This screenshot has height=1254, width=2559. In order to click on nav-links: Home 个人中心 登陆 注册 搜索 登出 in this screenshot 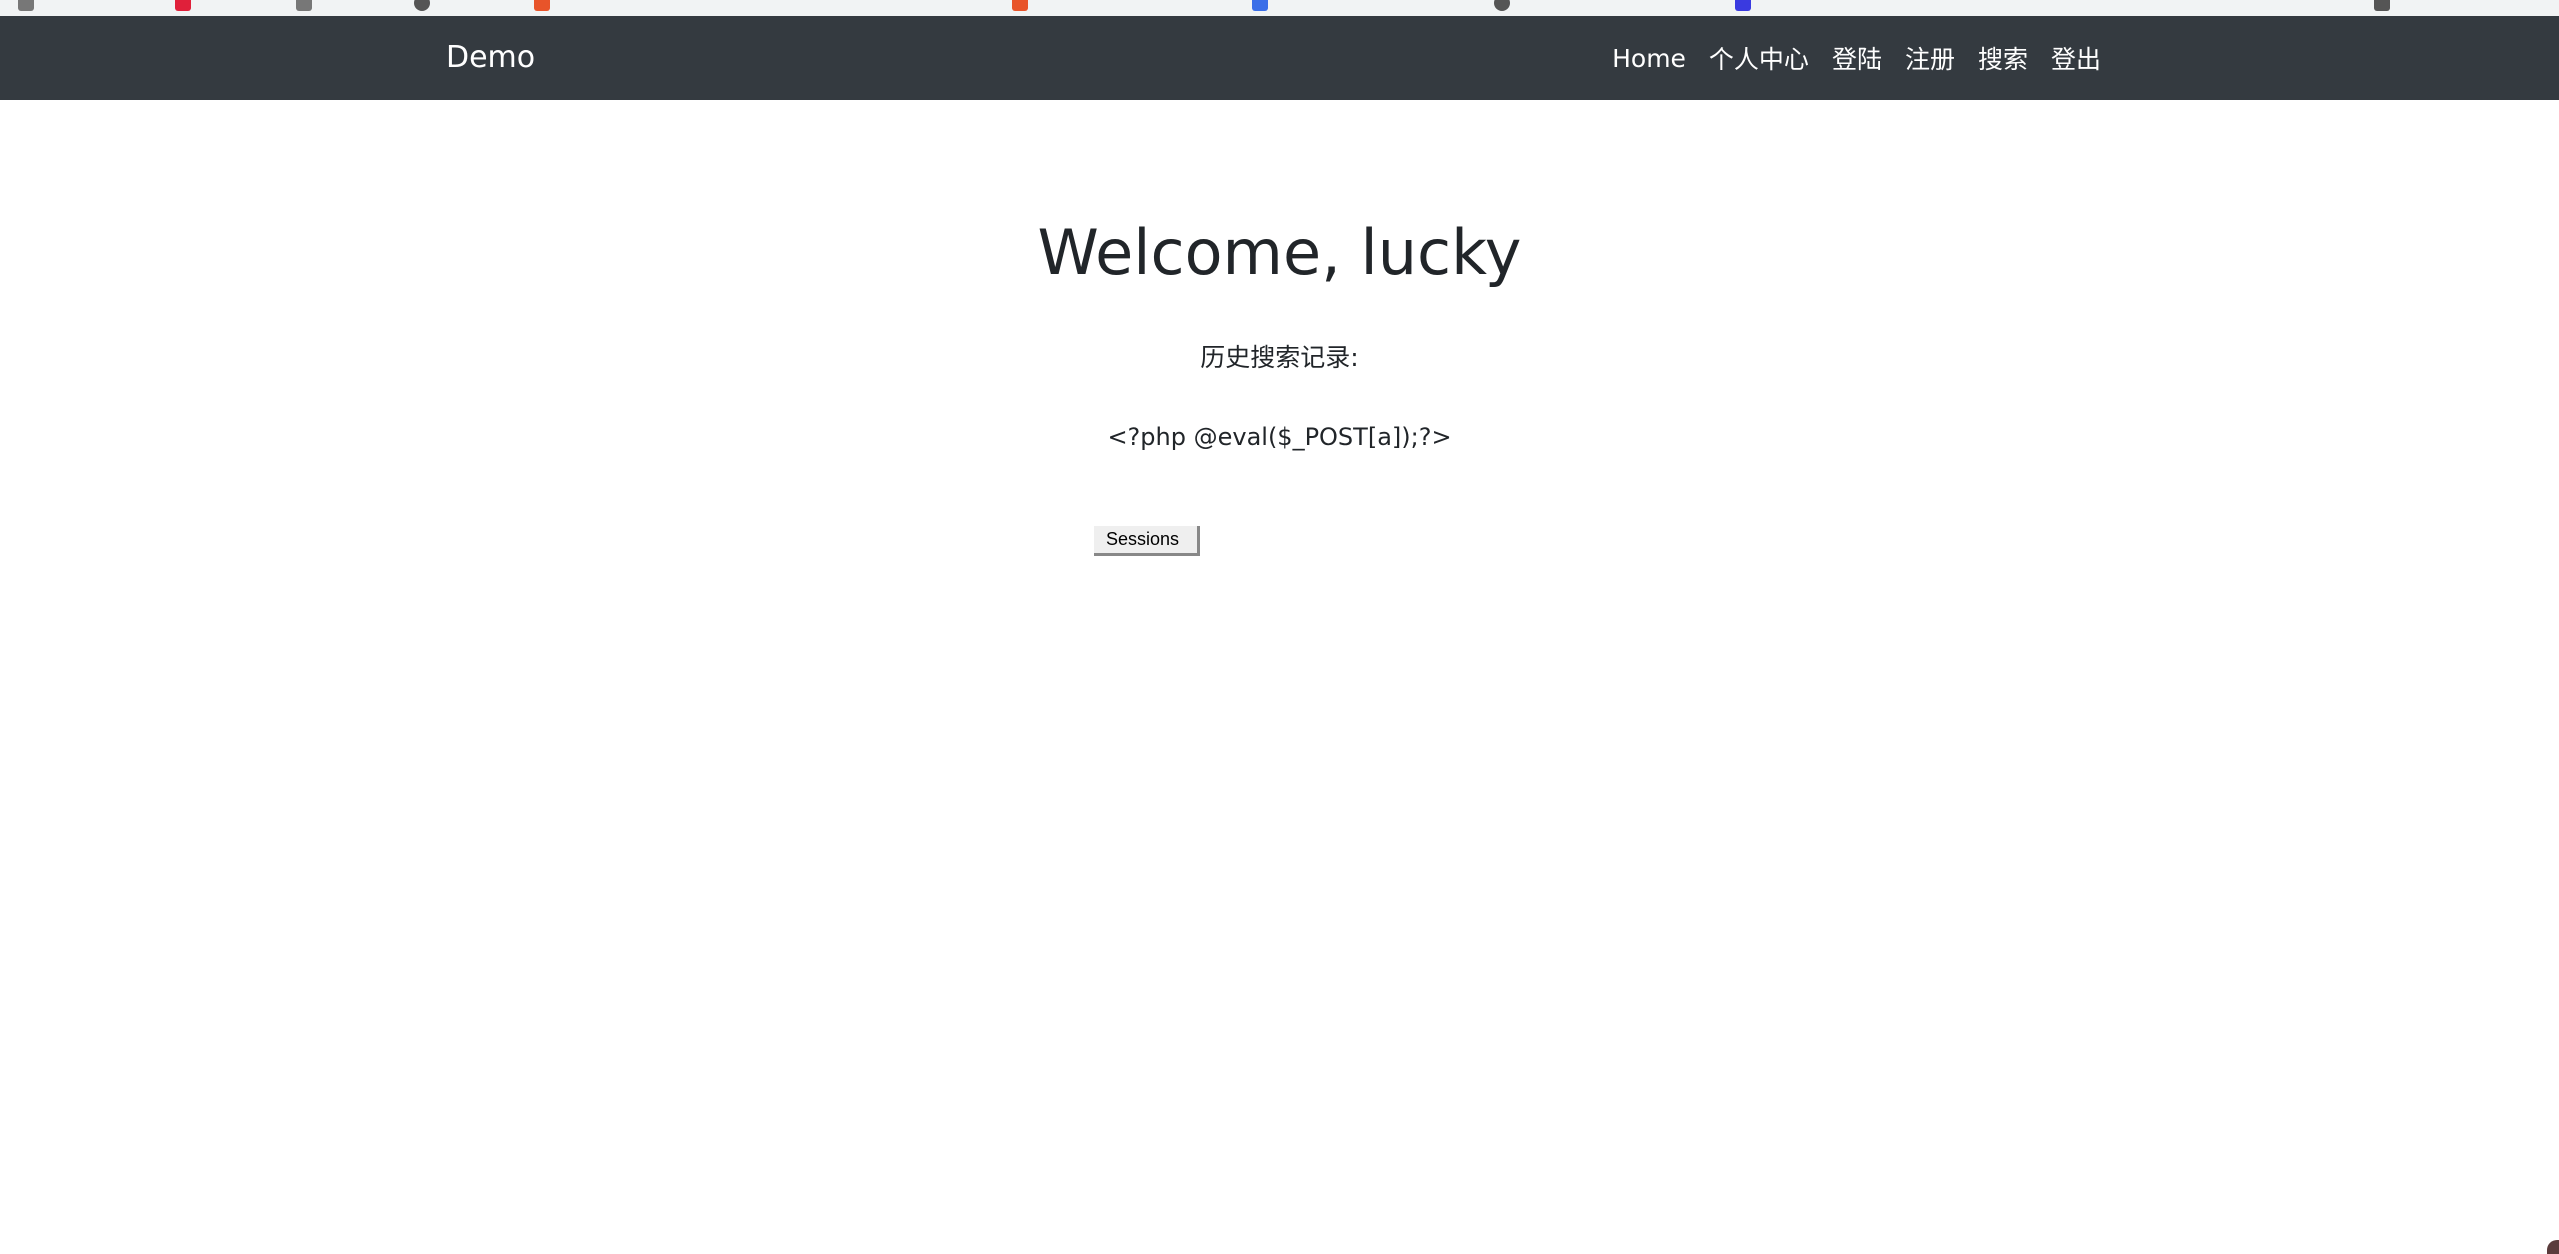, I will do `click(1845, 58)`.